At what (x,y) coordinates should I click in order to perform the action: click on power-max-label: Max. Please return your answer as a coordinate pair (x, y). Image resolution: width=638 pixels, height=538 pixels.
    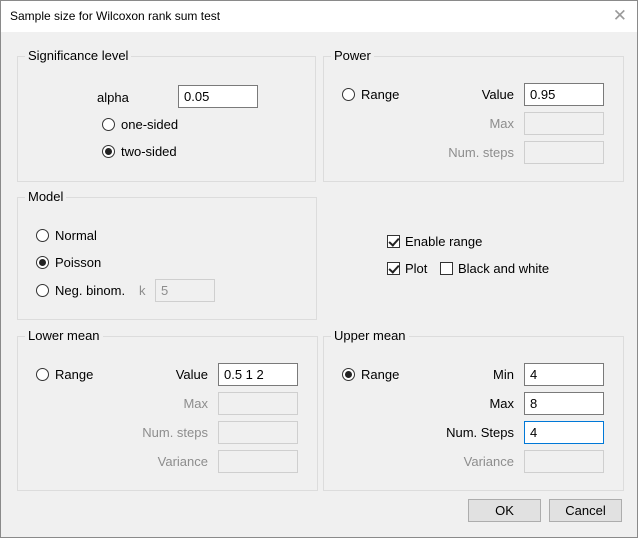
    Looking at the image, I should click on (501, 123).